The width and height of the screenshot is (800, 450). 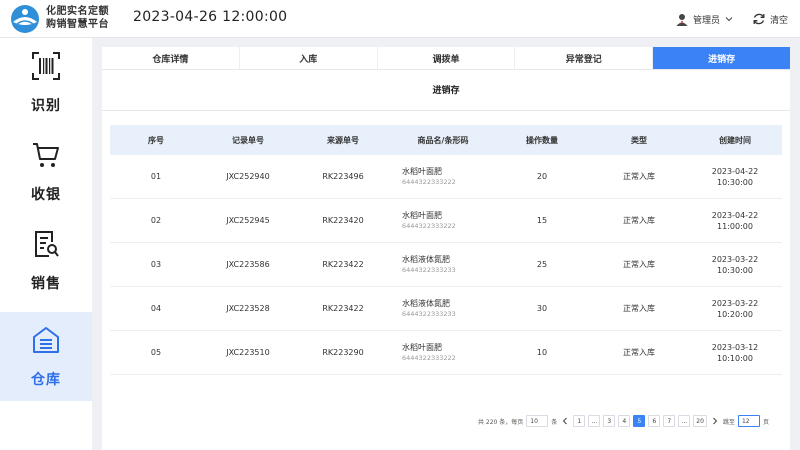 What do you see at coordinates (156, 308) in the screenshot?
I see `row-number: 04` at bounding box center [156, 308].